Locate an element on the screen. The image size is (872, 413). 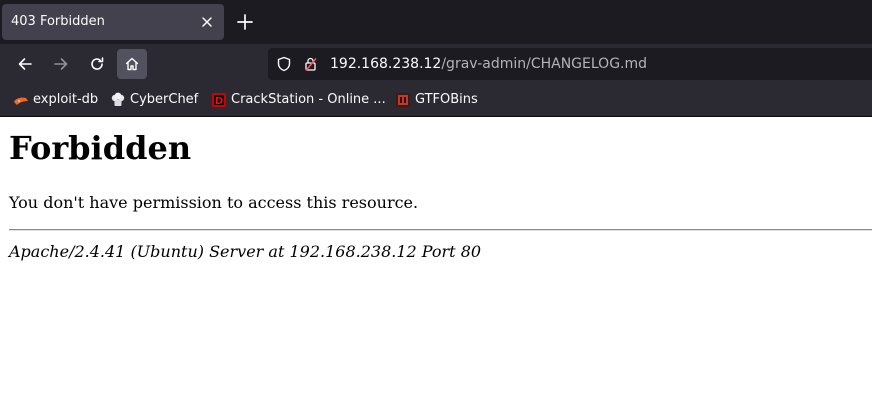
forward-button is located at coordinates (61, 64).